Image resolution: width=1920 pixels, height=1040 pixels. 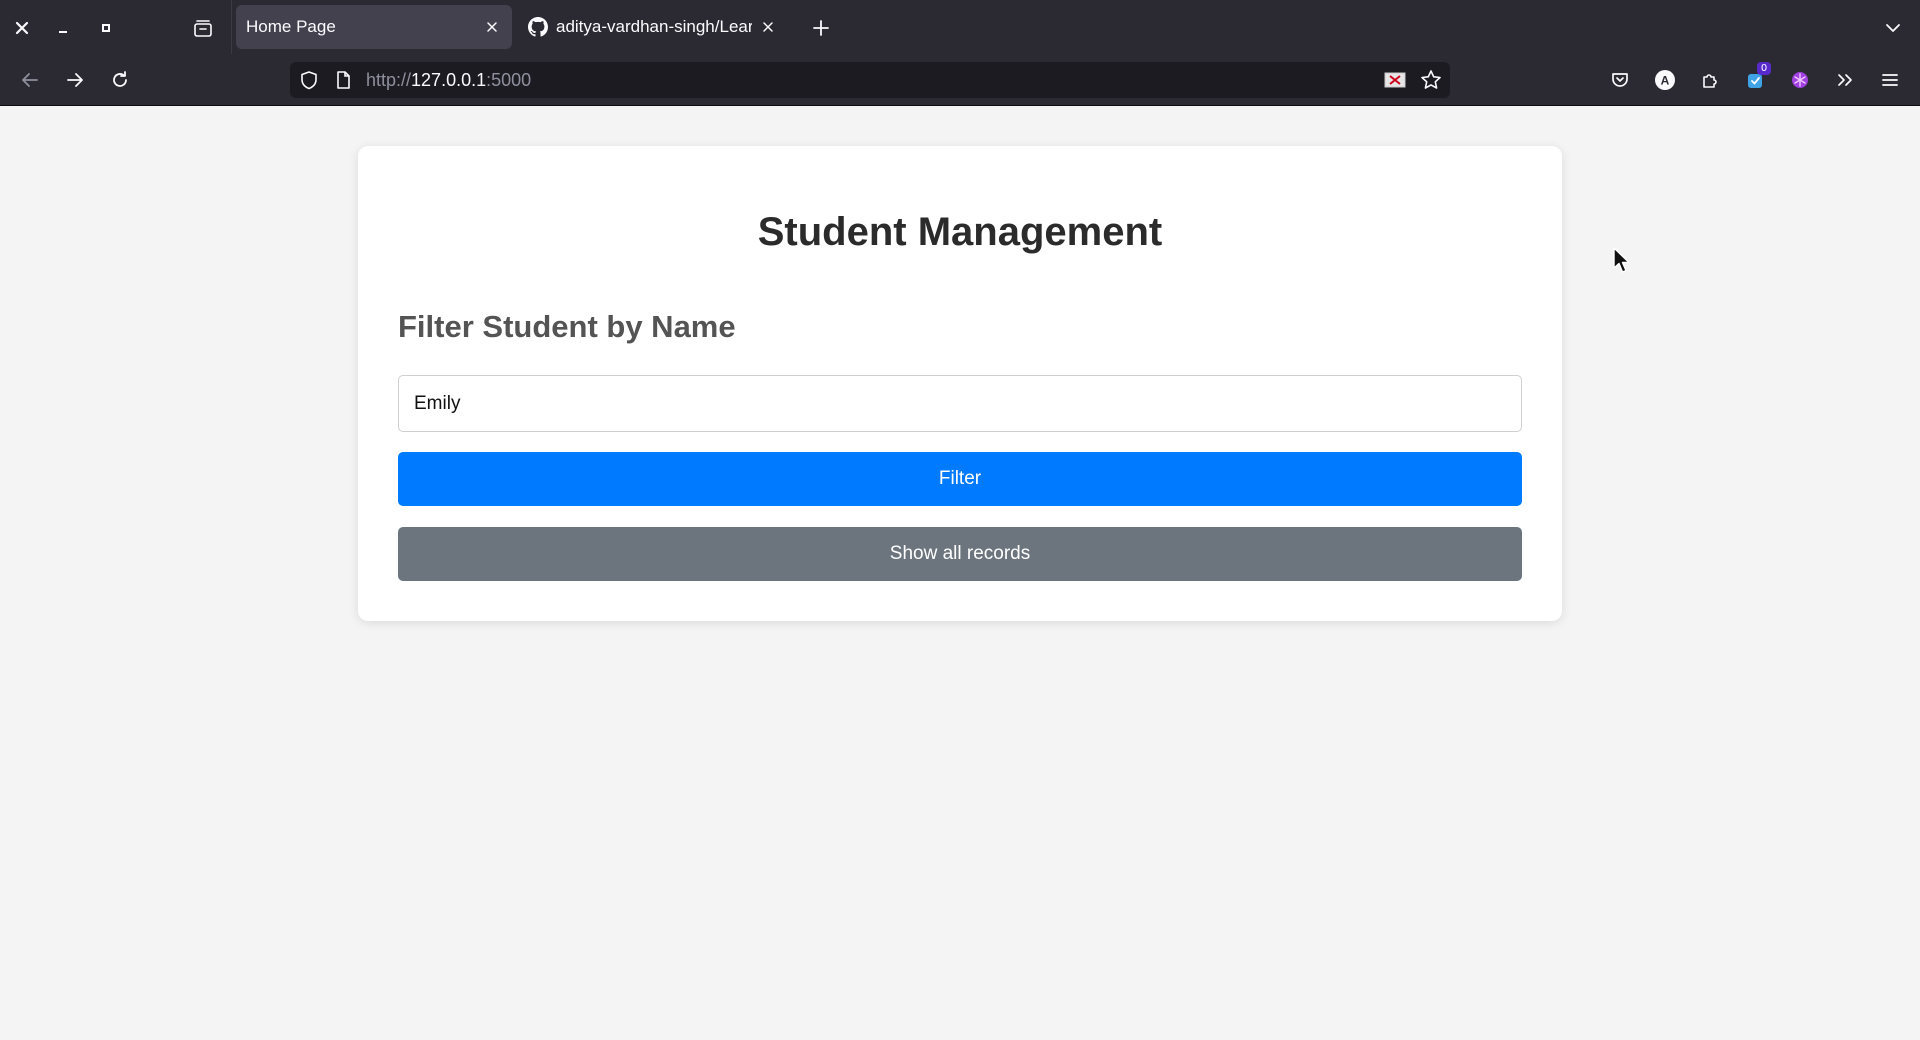 I want to click on url-prefix: http://, so click(x=389, y=80).